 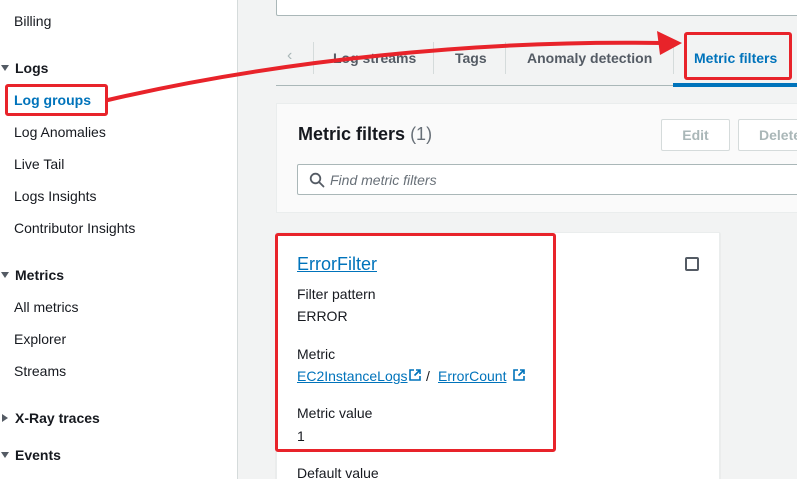 I want to click on delete-button: Delete, so click(x=767, y=135).